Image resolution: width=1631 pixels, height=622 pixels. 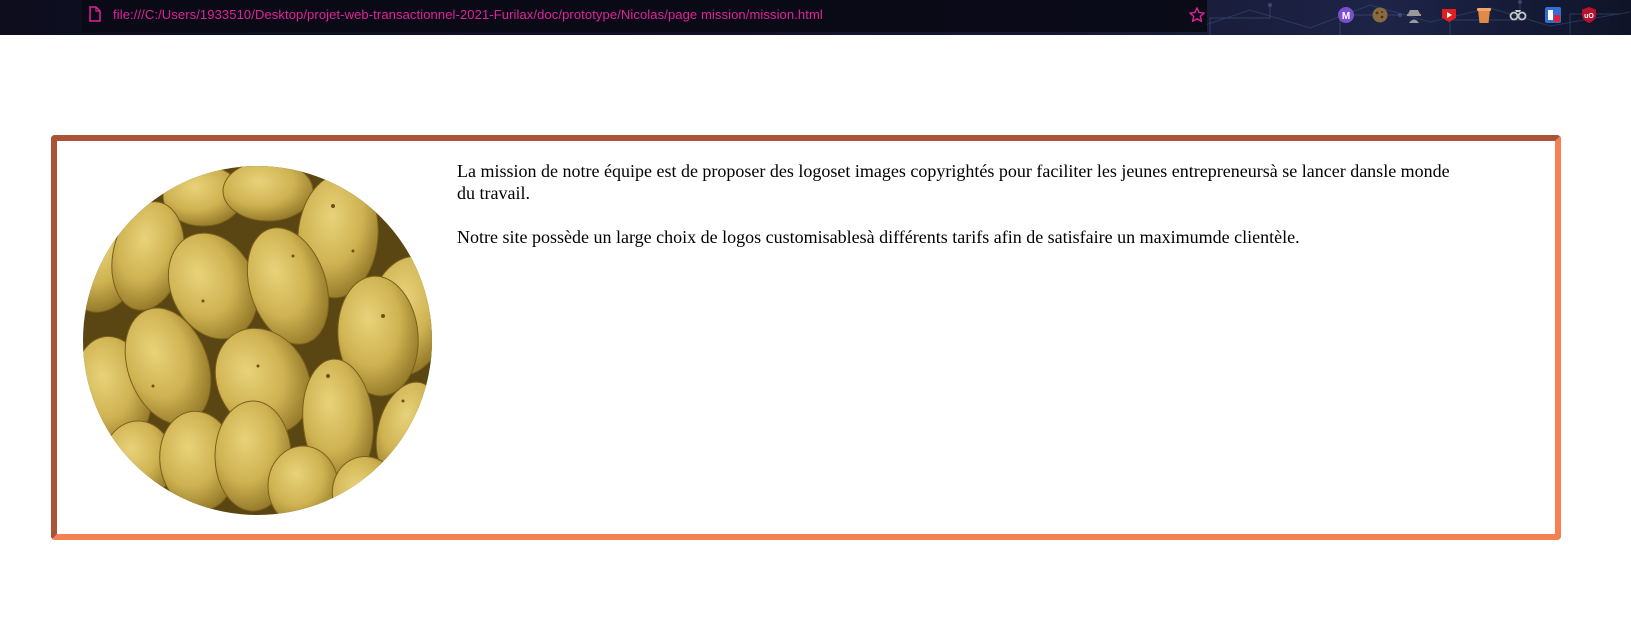 What do you see at coordinates (1197, 15) in the screenshot?
I see `star-icon` at bounding box center [1197, 15].